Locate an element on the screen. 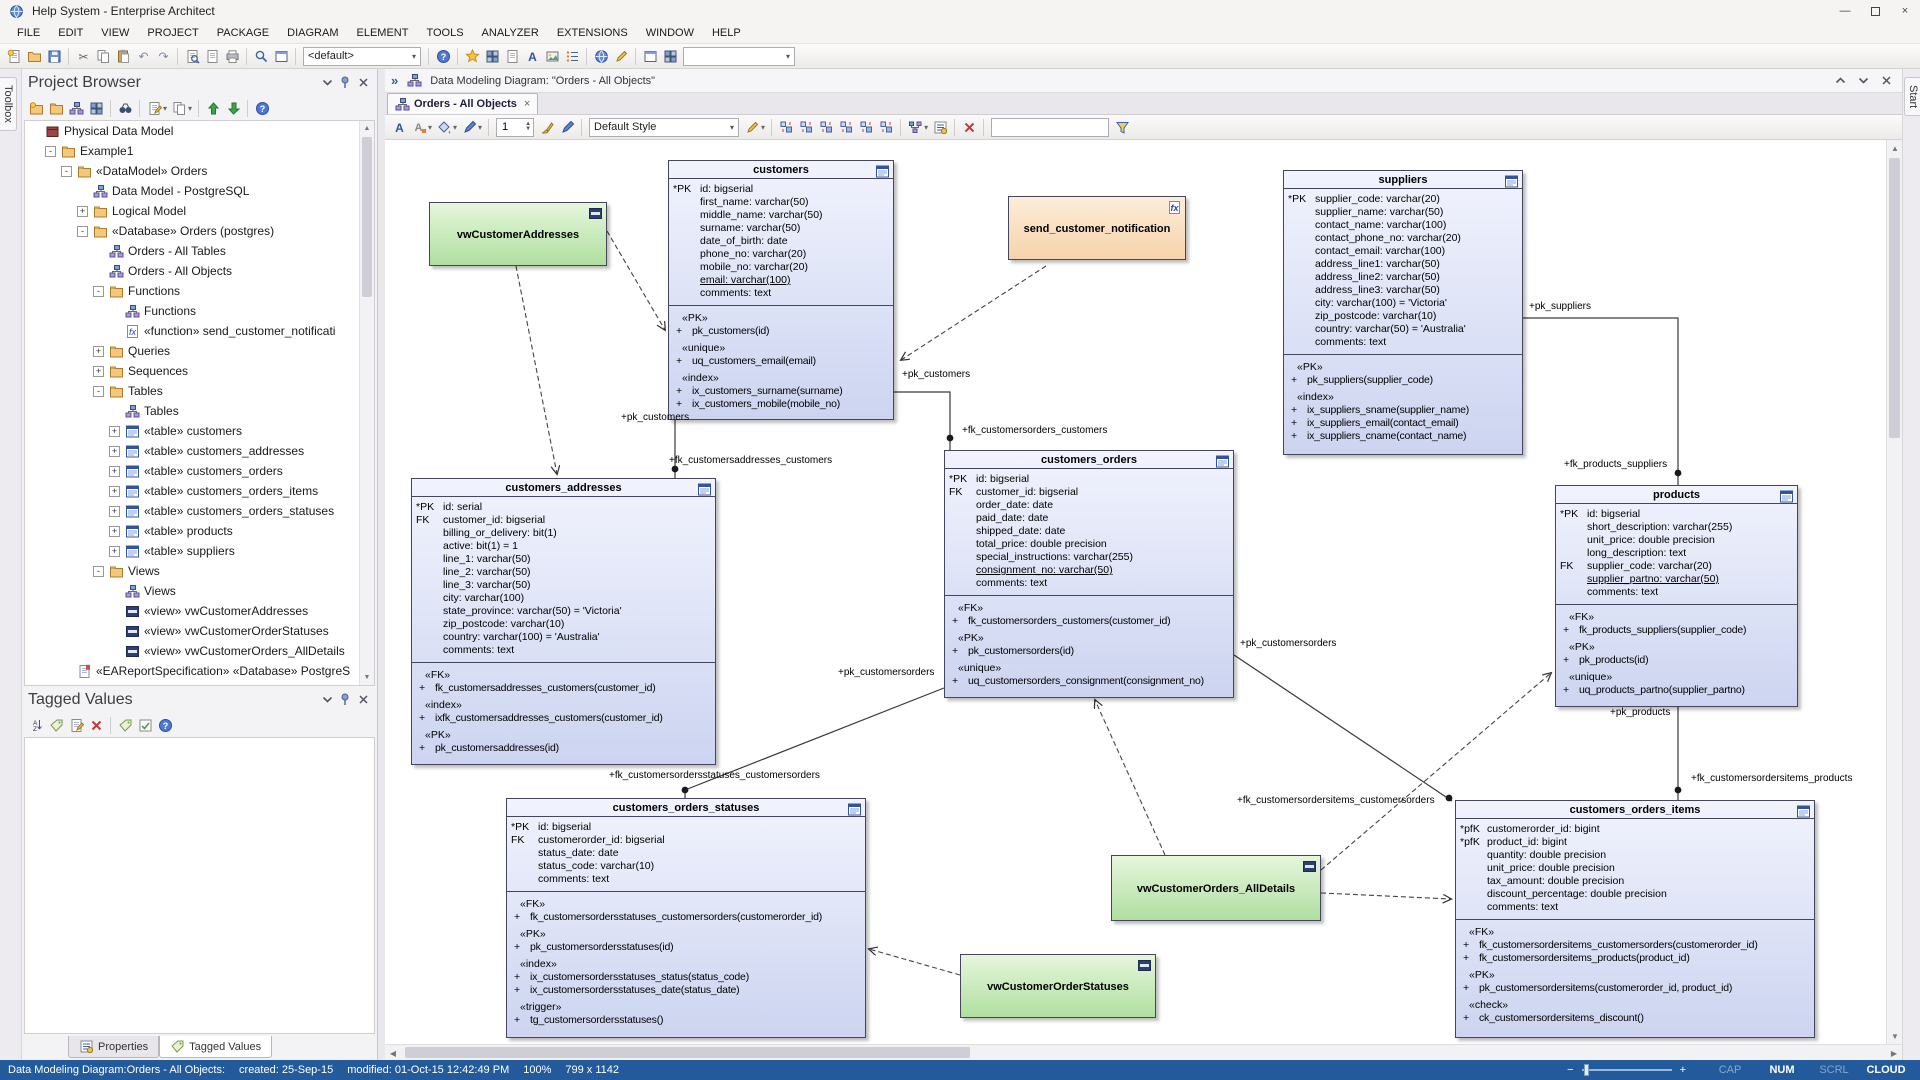 The image size is (1920, 1080). tree-item: «view» vwCustomerOrderStatuses is located at coordinates (199, 631).